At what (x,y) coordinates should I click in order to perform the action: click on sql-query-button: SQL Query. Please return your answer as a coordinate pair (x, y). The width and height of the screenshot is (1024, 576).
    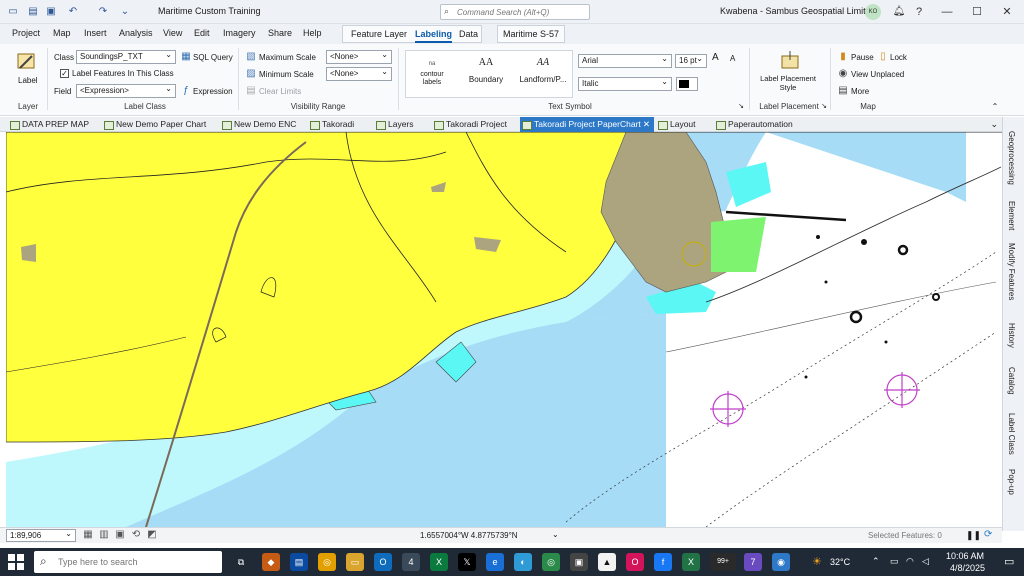
    Looking at the image, I should click on (213, 57).